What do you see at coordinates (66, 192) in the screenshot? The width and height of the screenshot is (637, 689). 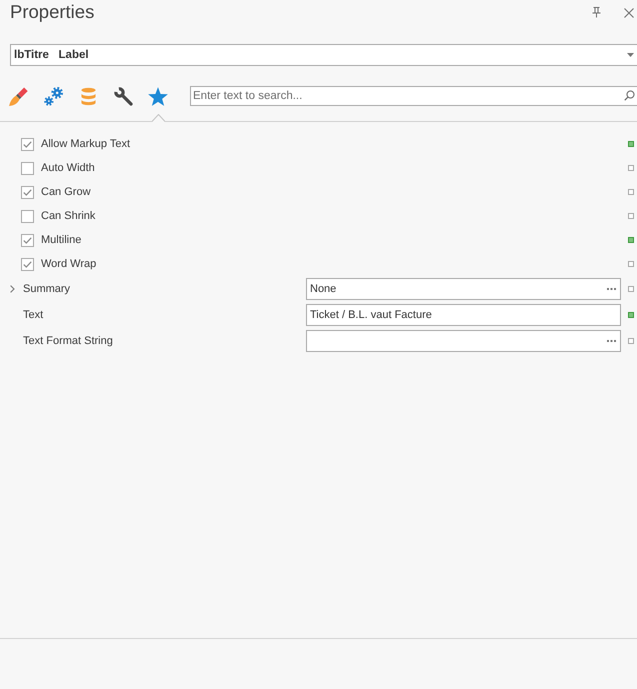 I see `property-label: Can Grow` at bounding box center [66, 192].